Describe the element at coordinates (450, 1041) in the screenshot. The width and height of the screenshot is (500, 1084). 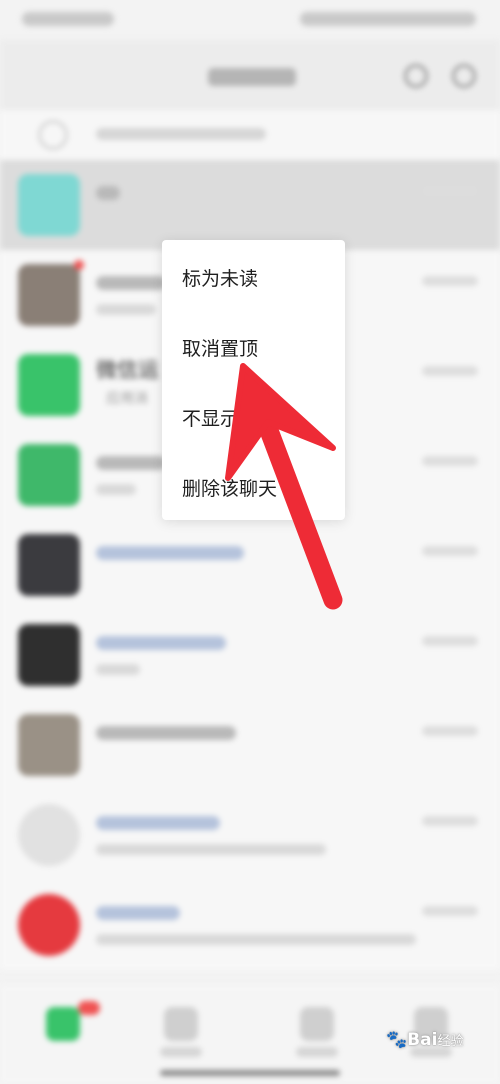
I see `watermark-suffix: 经验` at that location.